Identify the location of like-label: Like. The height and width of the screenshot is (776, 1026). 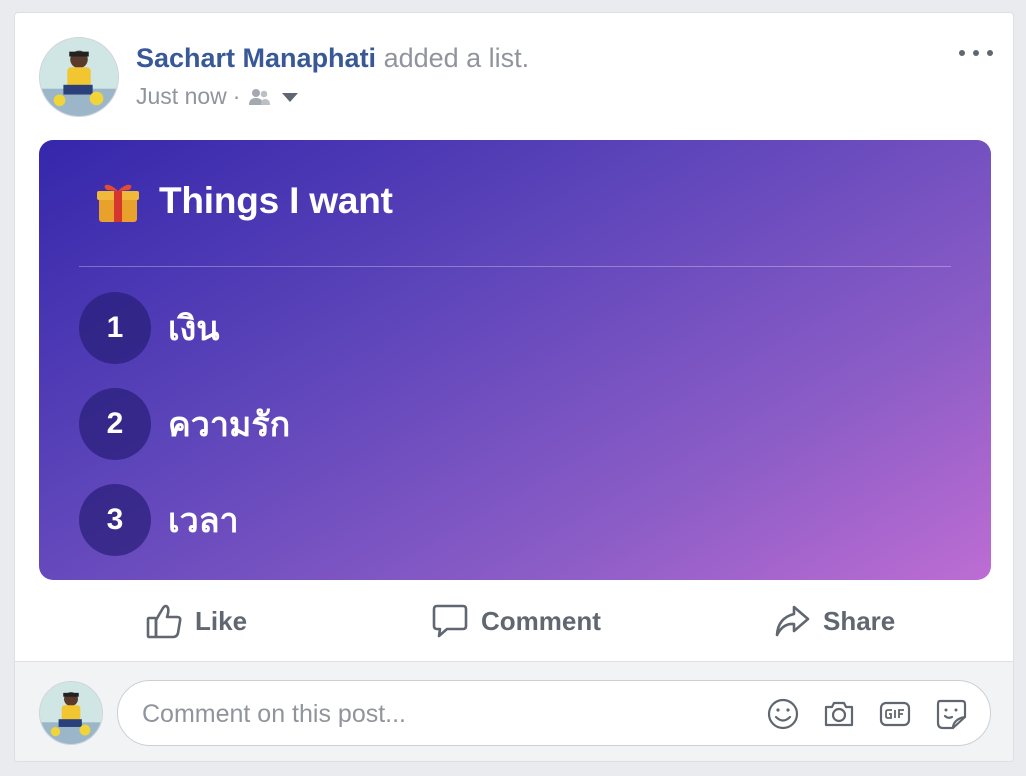
(221, 620).